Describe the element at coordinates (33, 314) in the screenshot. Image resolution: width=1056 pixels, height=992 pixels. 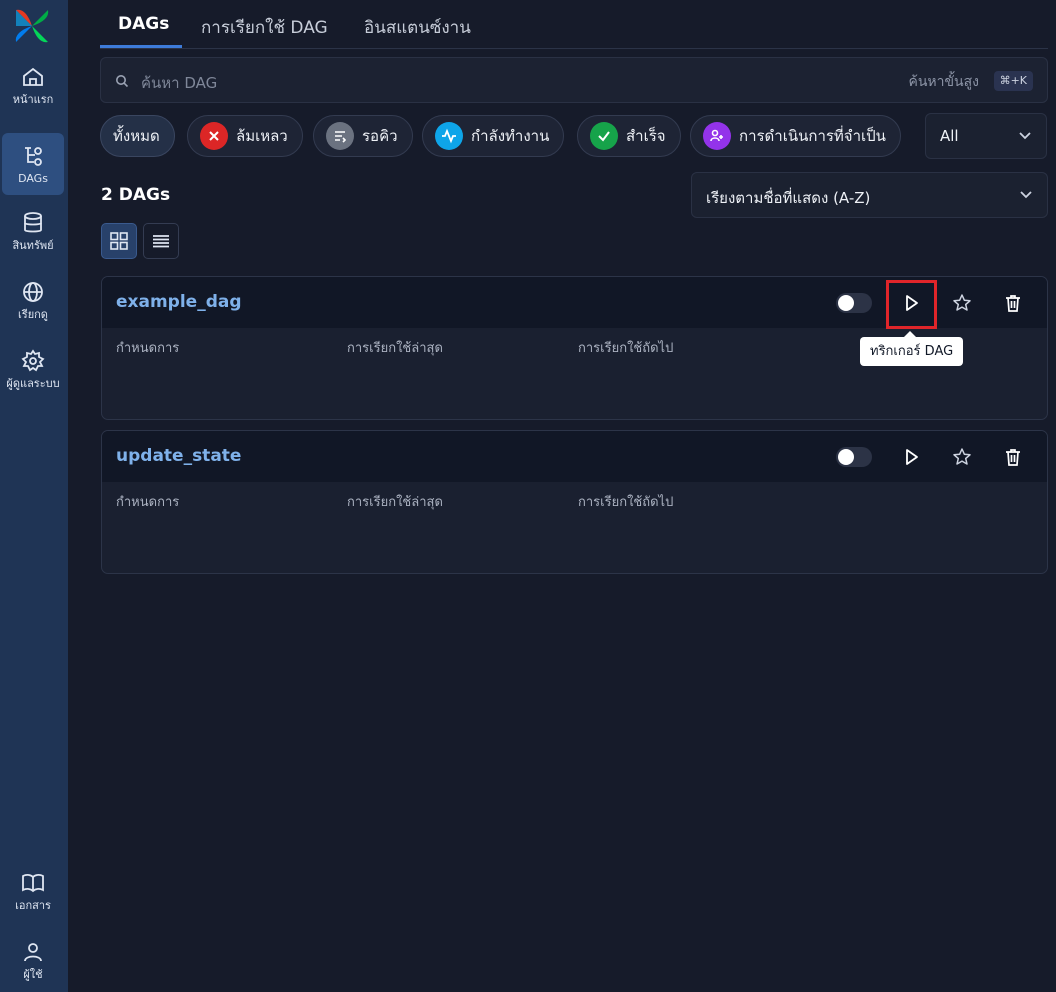
I see `nav-browse-label: เรียกดู` at that location.